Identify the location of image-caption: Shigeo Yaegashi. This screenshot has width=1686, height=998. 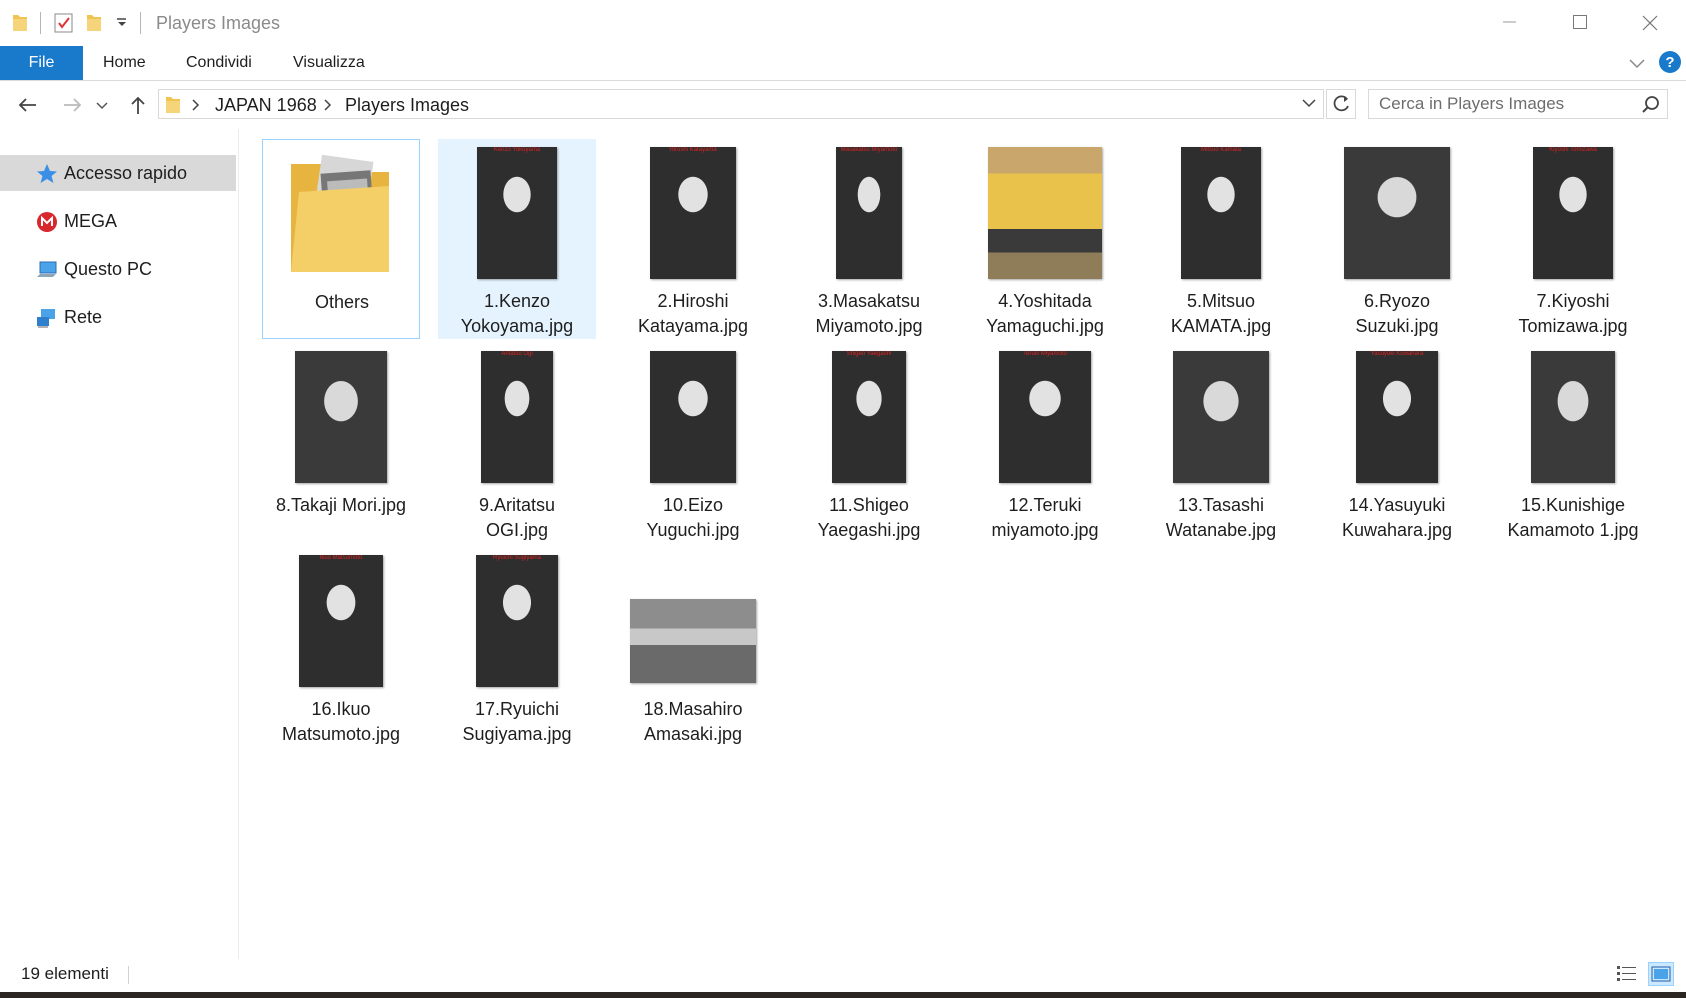
(869, 354).